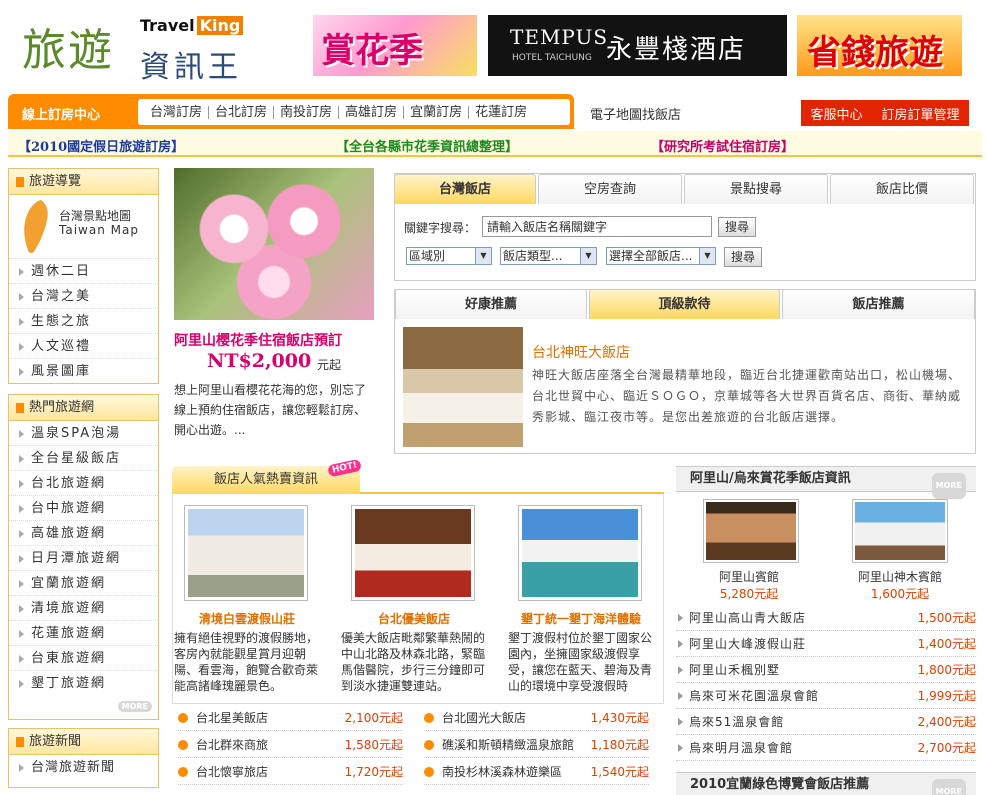 Image resolution: width=989 pixels, height=795 pixels. I want to click on site-logo: 旅遊 Travel King 資訊王, so click(133, 47).